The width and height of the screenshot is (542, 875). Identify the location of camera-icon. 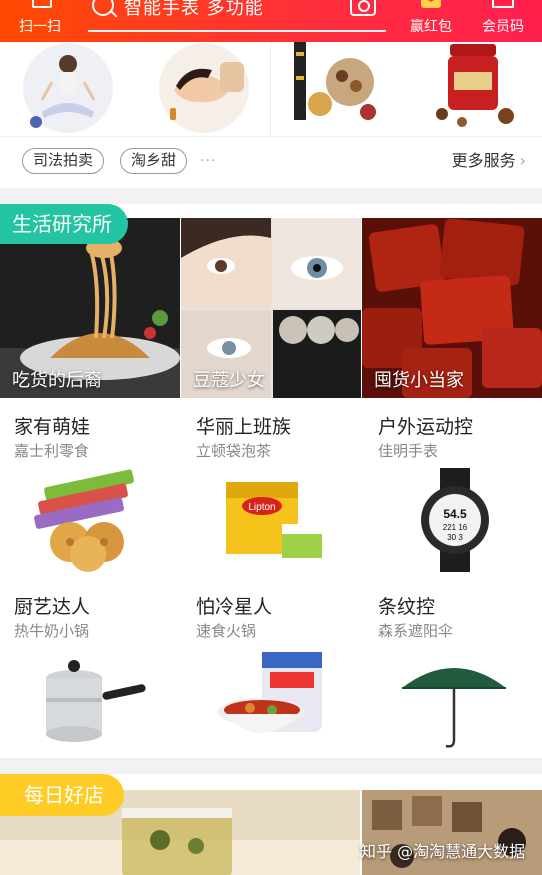
(363, 8).